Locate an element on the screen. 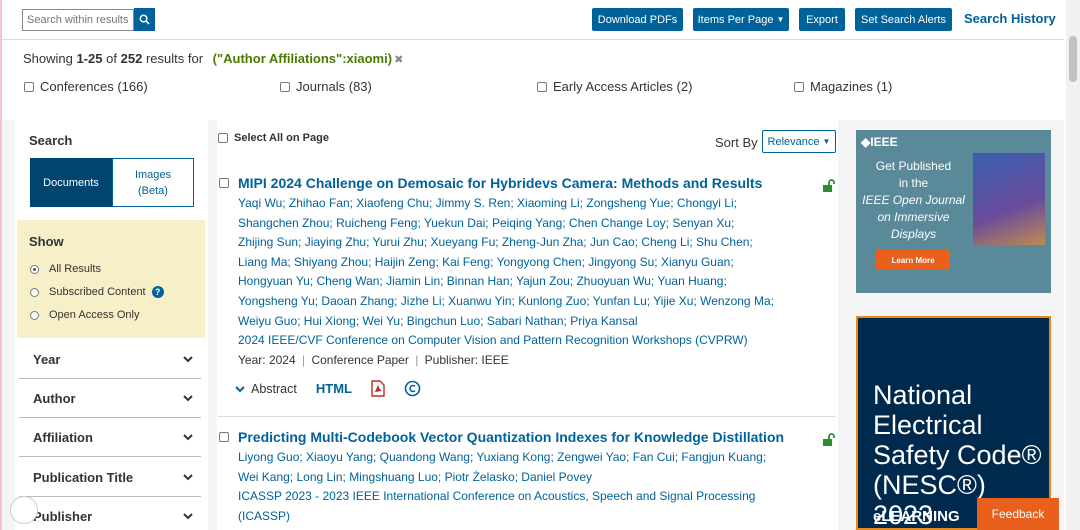  facet-year: Year is located at coordinates (110, 359).